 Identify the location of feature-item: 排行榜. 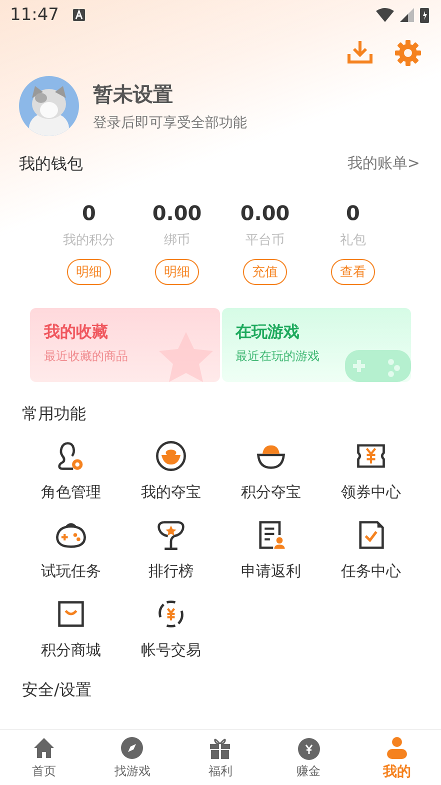
(171, 549).